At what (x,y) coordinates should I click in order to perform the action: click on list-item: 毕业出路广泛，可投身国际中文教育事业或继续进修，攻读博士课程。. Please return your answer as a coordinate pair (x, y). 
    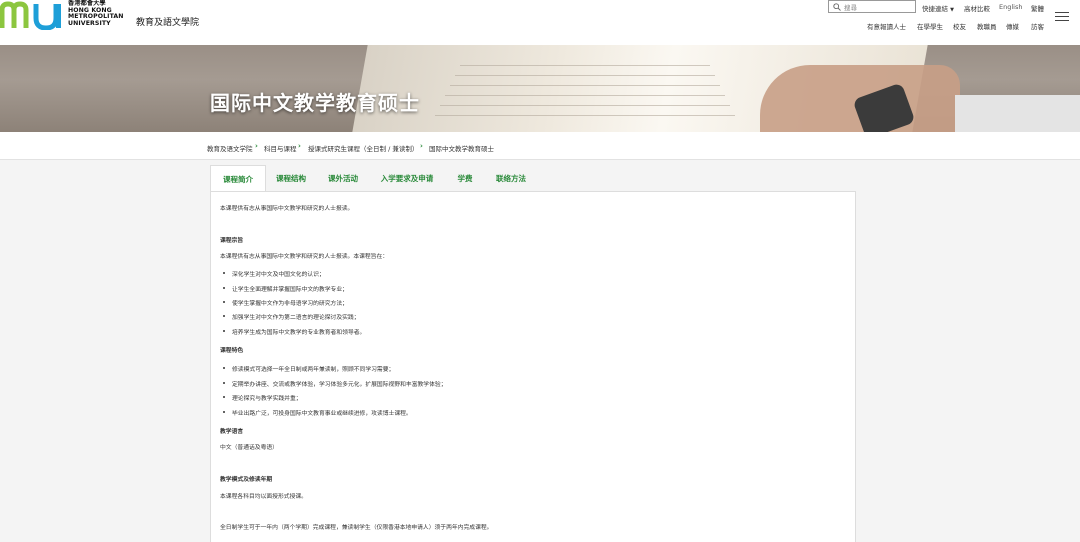
    Looking at the image, I should click on (317, 412).